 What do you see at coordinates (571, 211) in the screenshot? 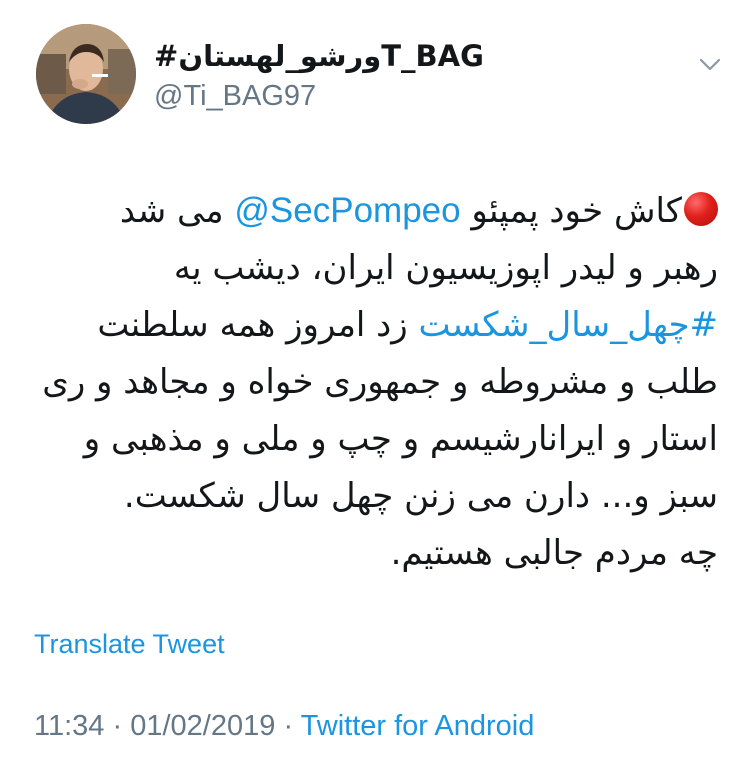
I see `tweet-text-segment: کاش خود پمپئو` at bounding box center [571, 211].